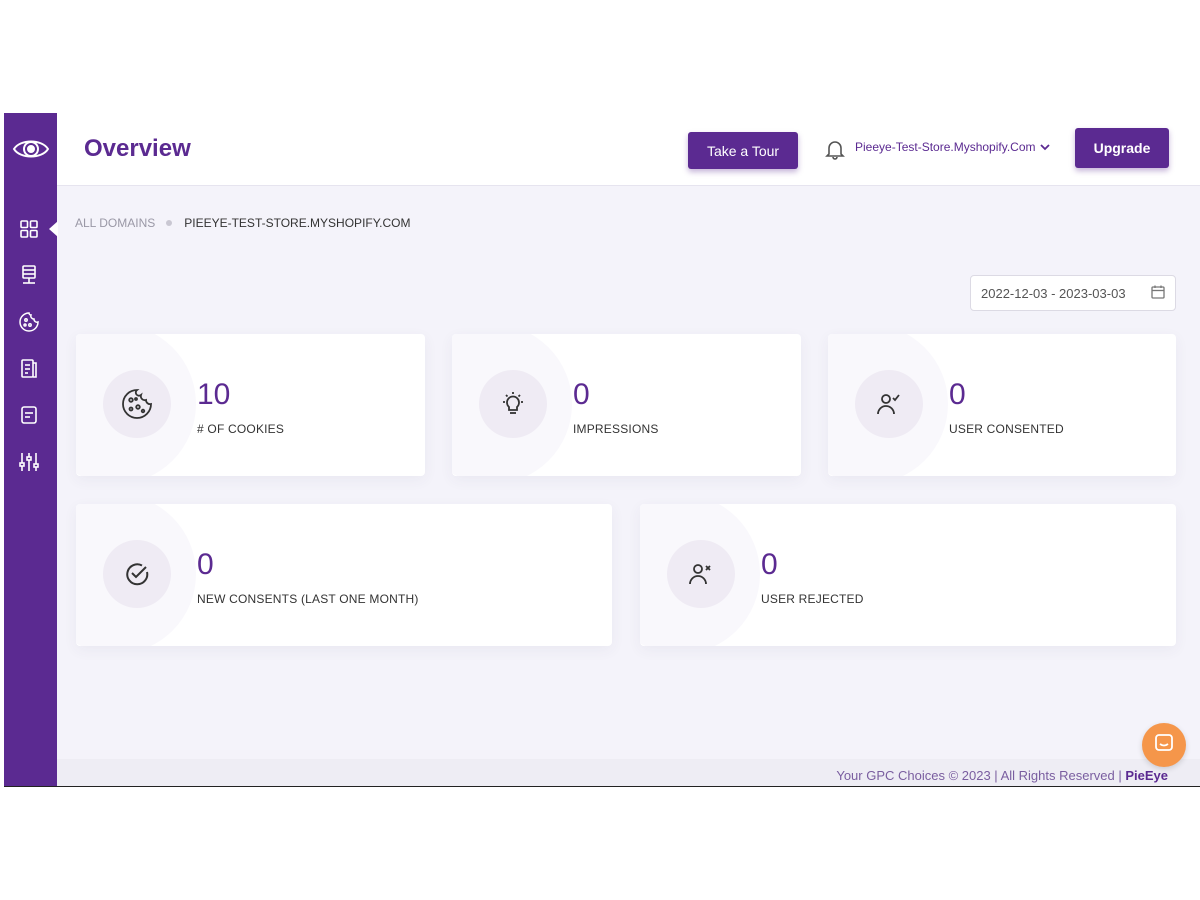 This screenshot has width=1200, height=900. Describe the element at coordinates (835, 149) in the screenshot. I see `bell-icon` at that location.